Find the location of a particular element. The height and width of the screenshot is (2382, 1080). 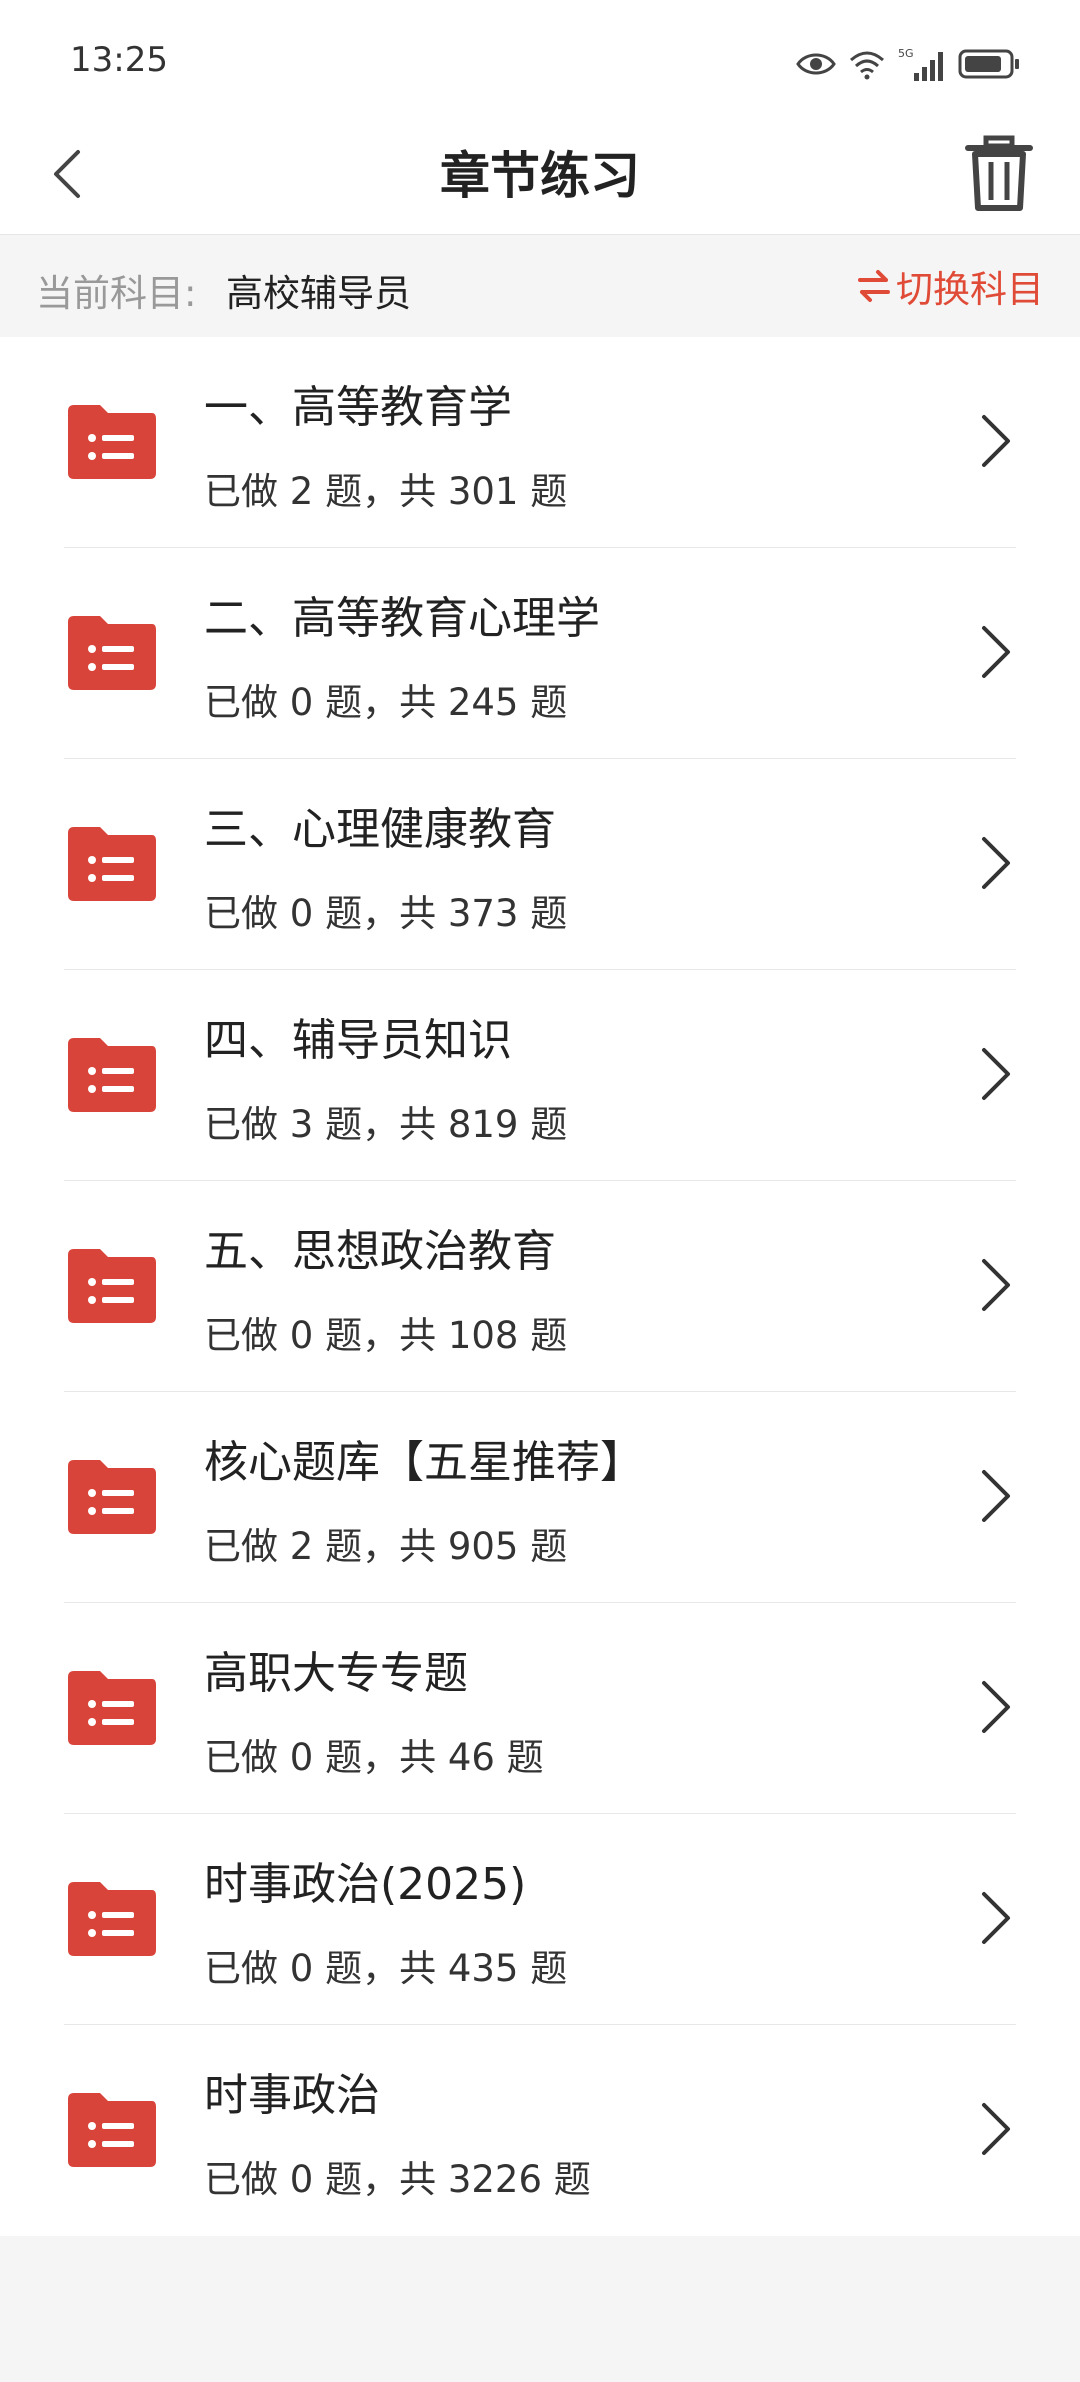

status-time: 13:25 is located at coordinates (119, 60).